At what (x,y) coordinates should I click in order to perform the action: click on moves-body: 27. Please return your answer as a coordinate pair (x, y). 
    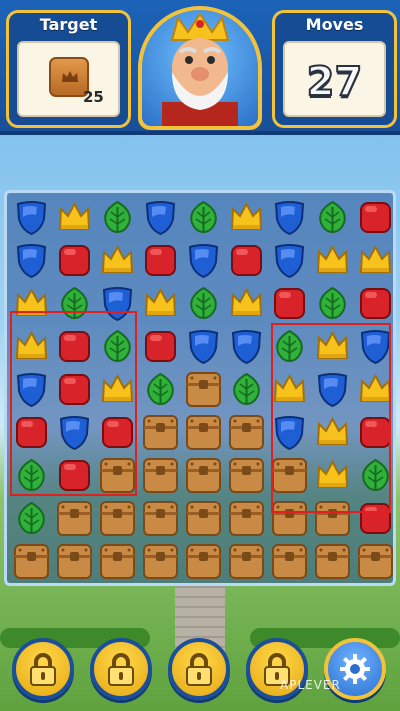
    Looking at the image, I should click on (334, 79).